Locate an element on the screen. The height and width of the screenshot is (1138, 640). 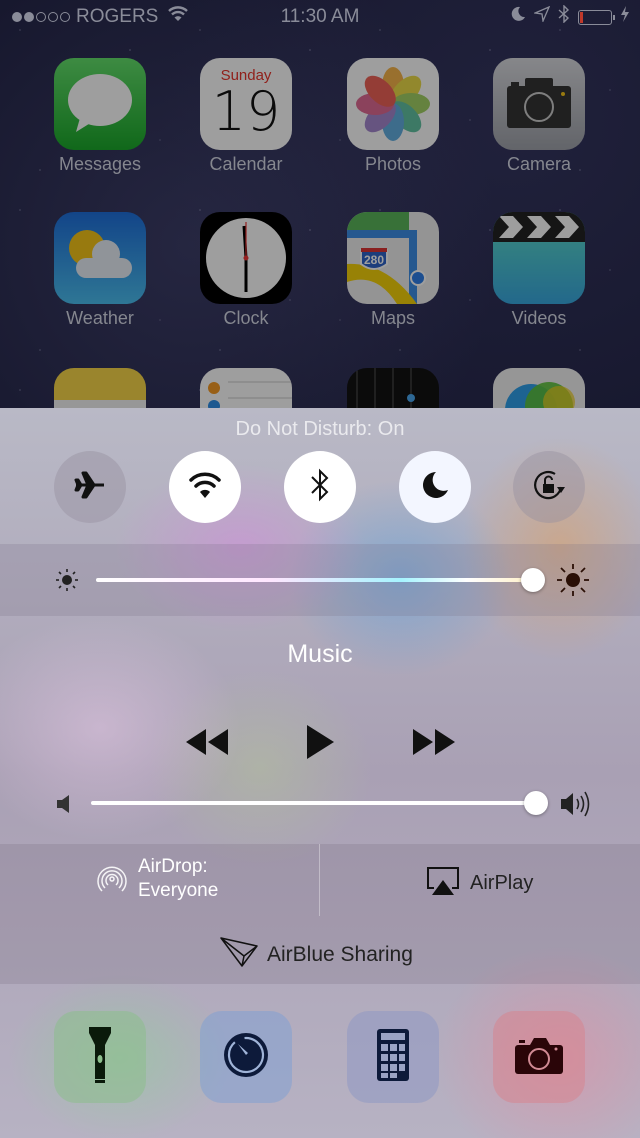
battery-icon is located at coordinates (596, 17).